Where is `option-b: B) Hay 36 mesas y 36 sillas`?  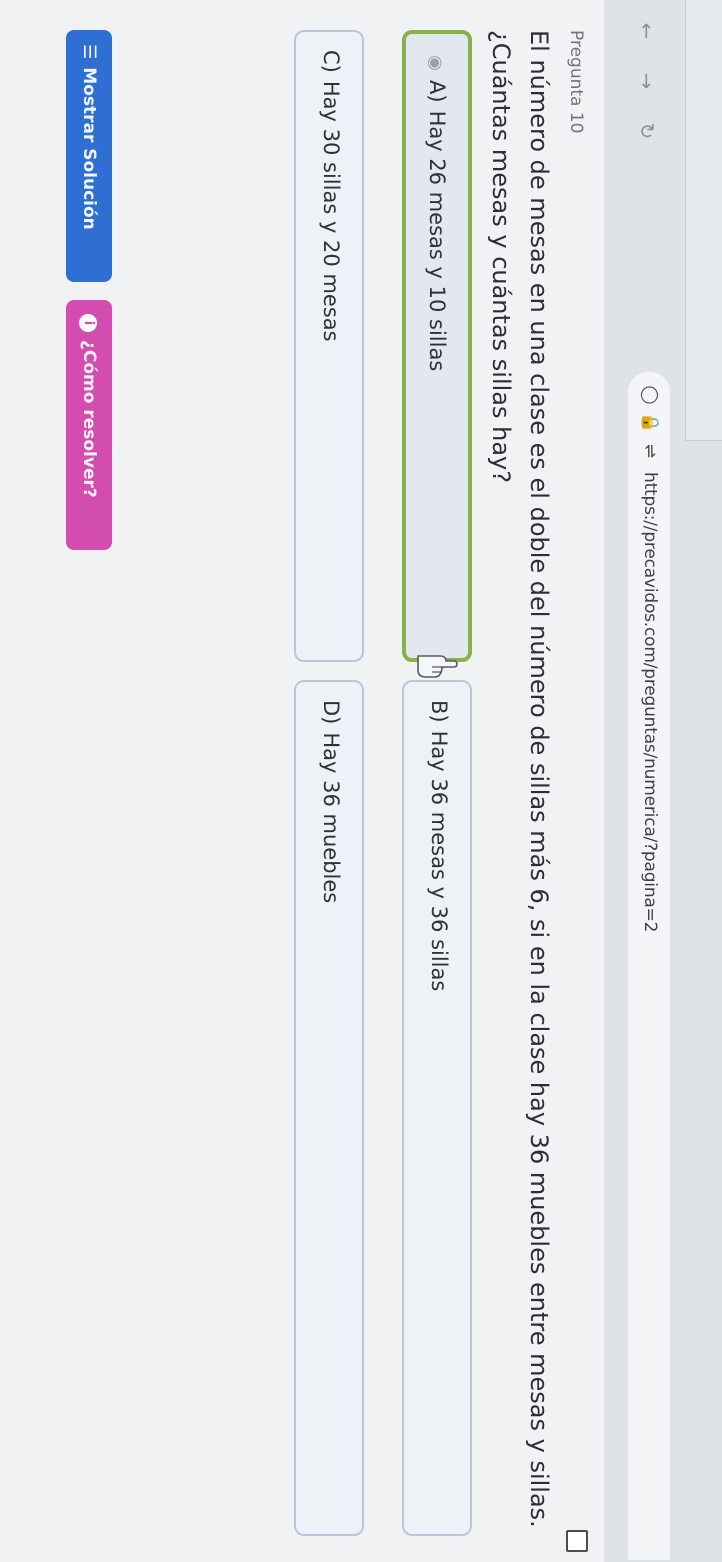
option-b: B) Hay 36 mesas y 36 sillas is located at coordinates (437, 1108).